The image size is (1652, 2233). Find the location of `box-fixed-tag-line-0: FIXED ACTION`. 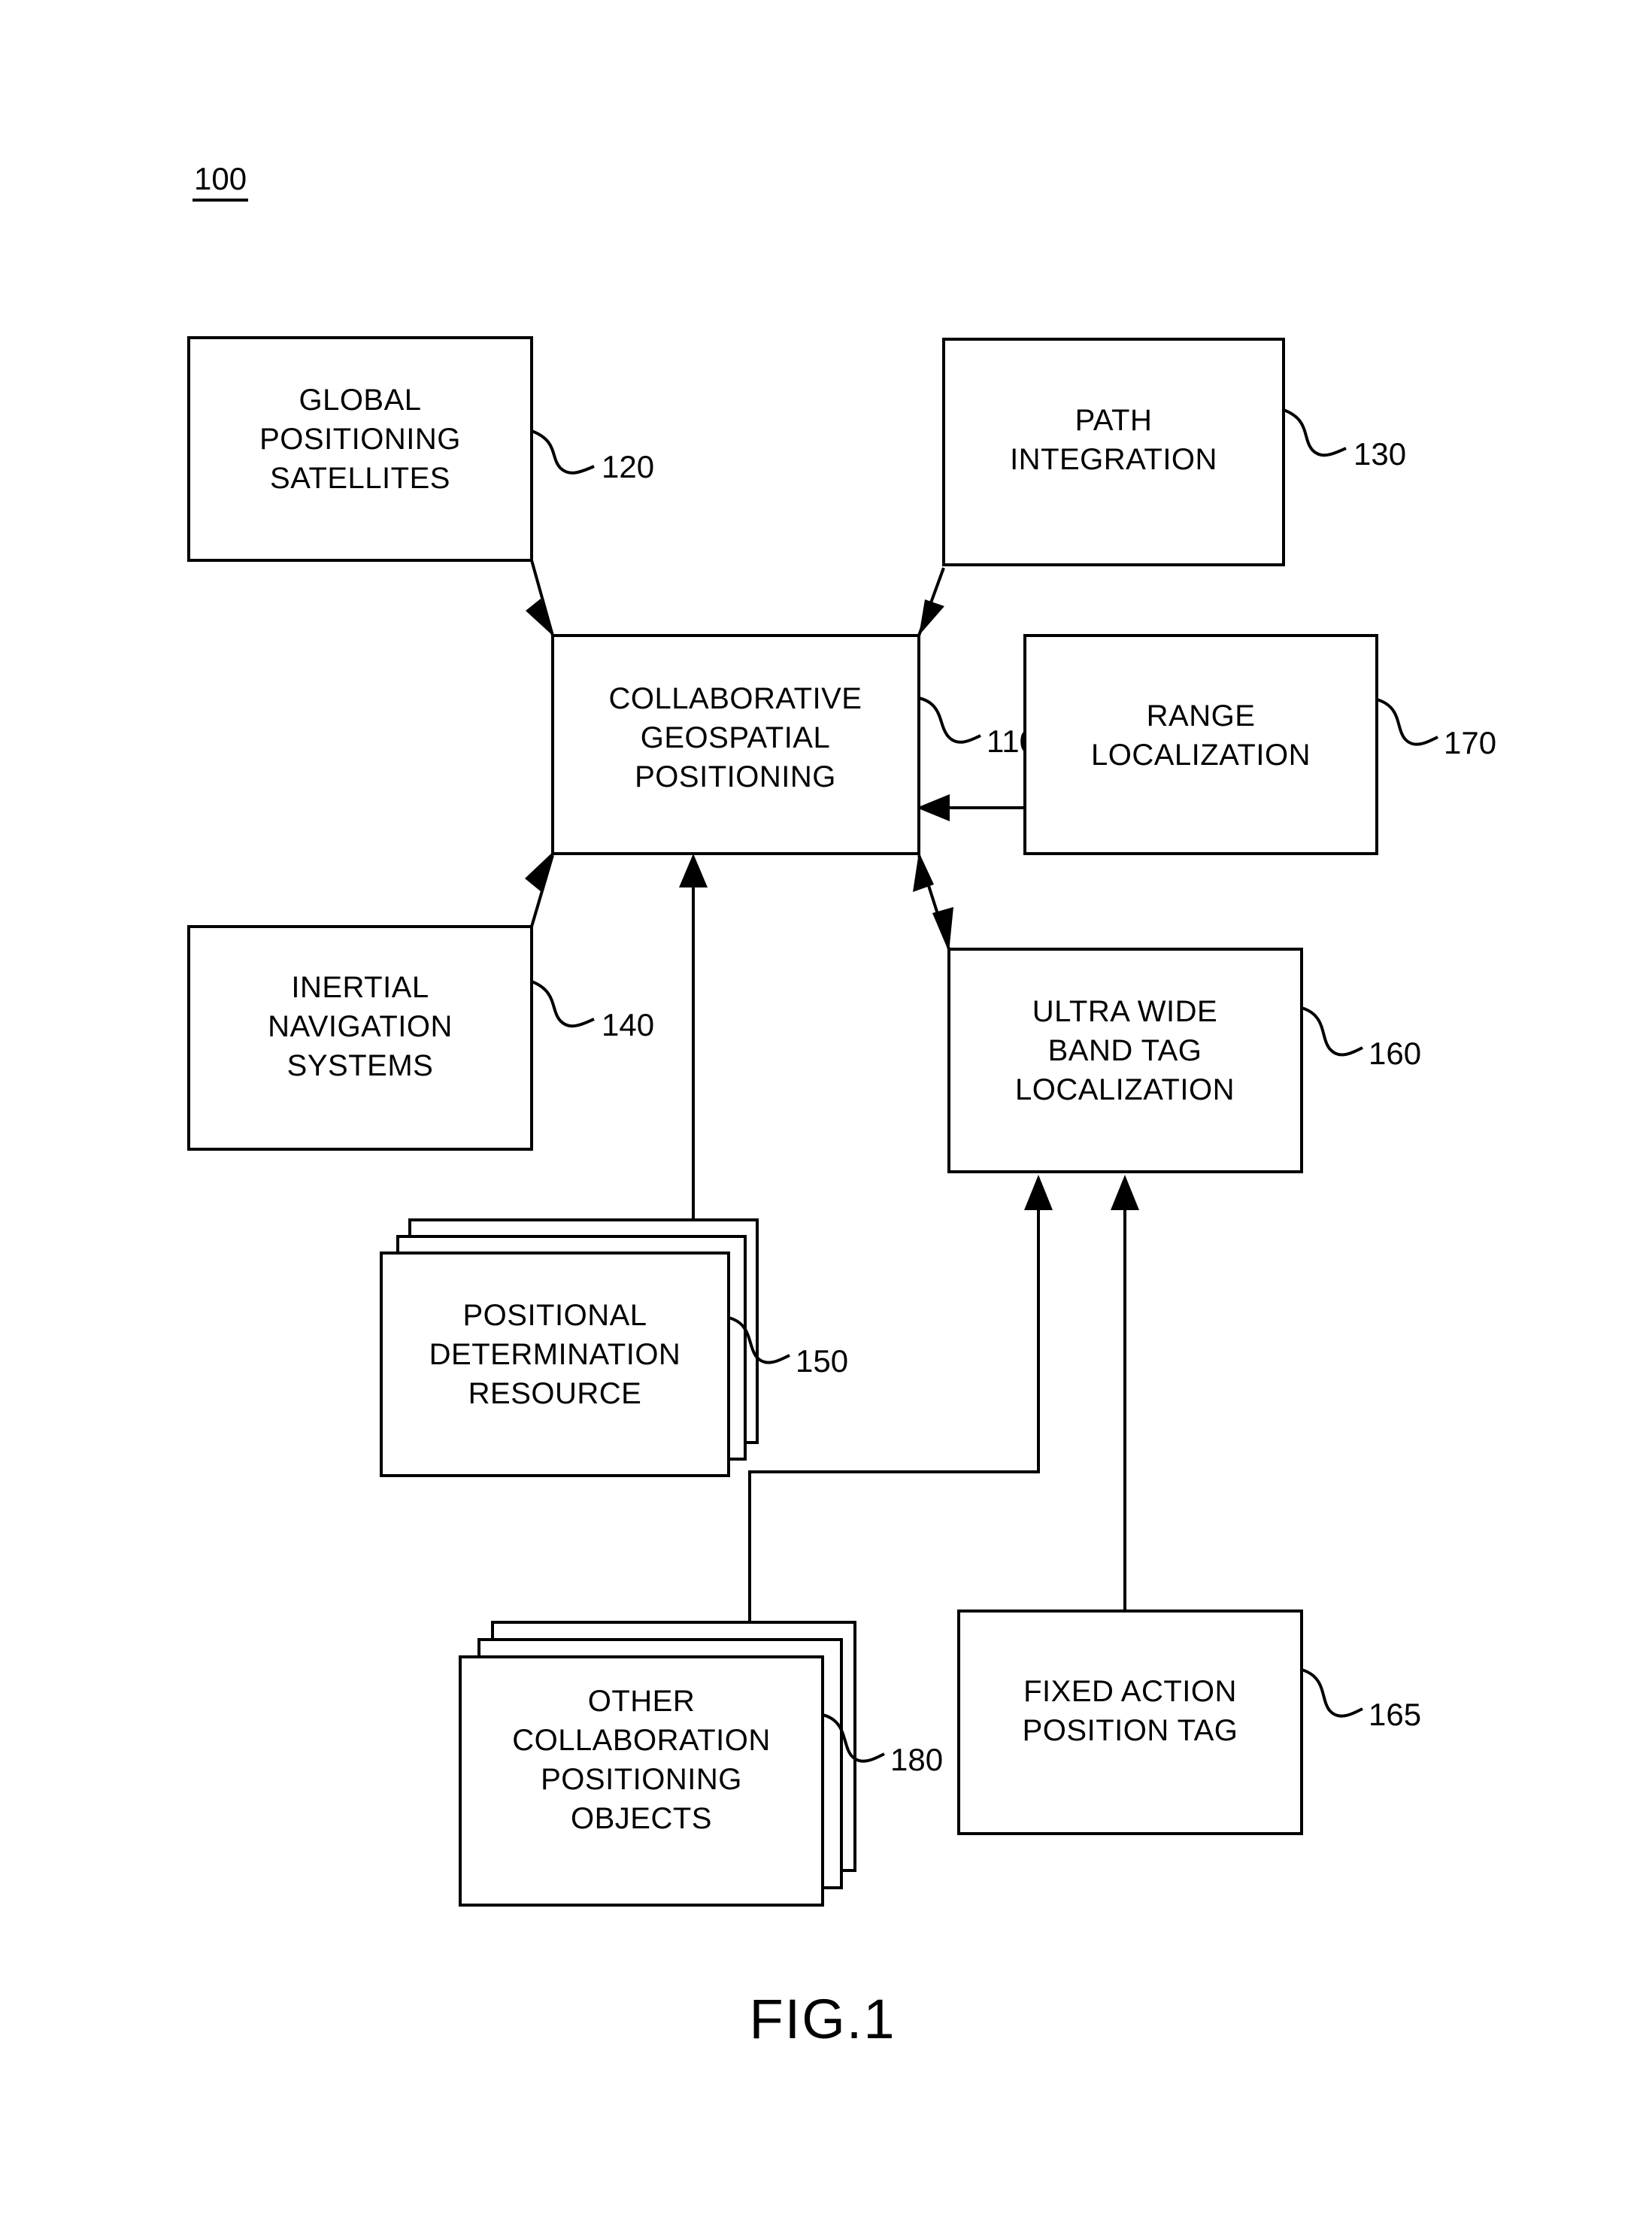

box-fixed-tag-line-0: FIXED ACTION is located at coordinates (1130, 1691).